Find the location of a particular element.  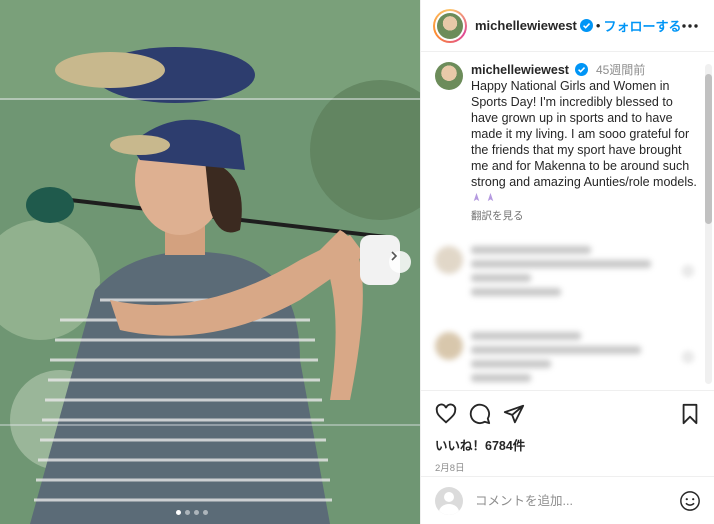

bookmark-icon is located at coordinates (690, 414).